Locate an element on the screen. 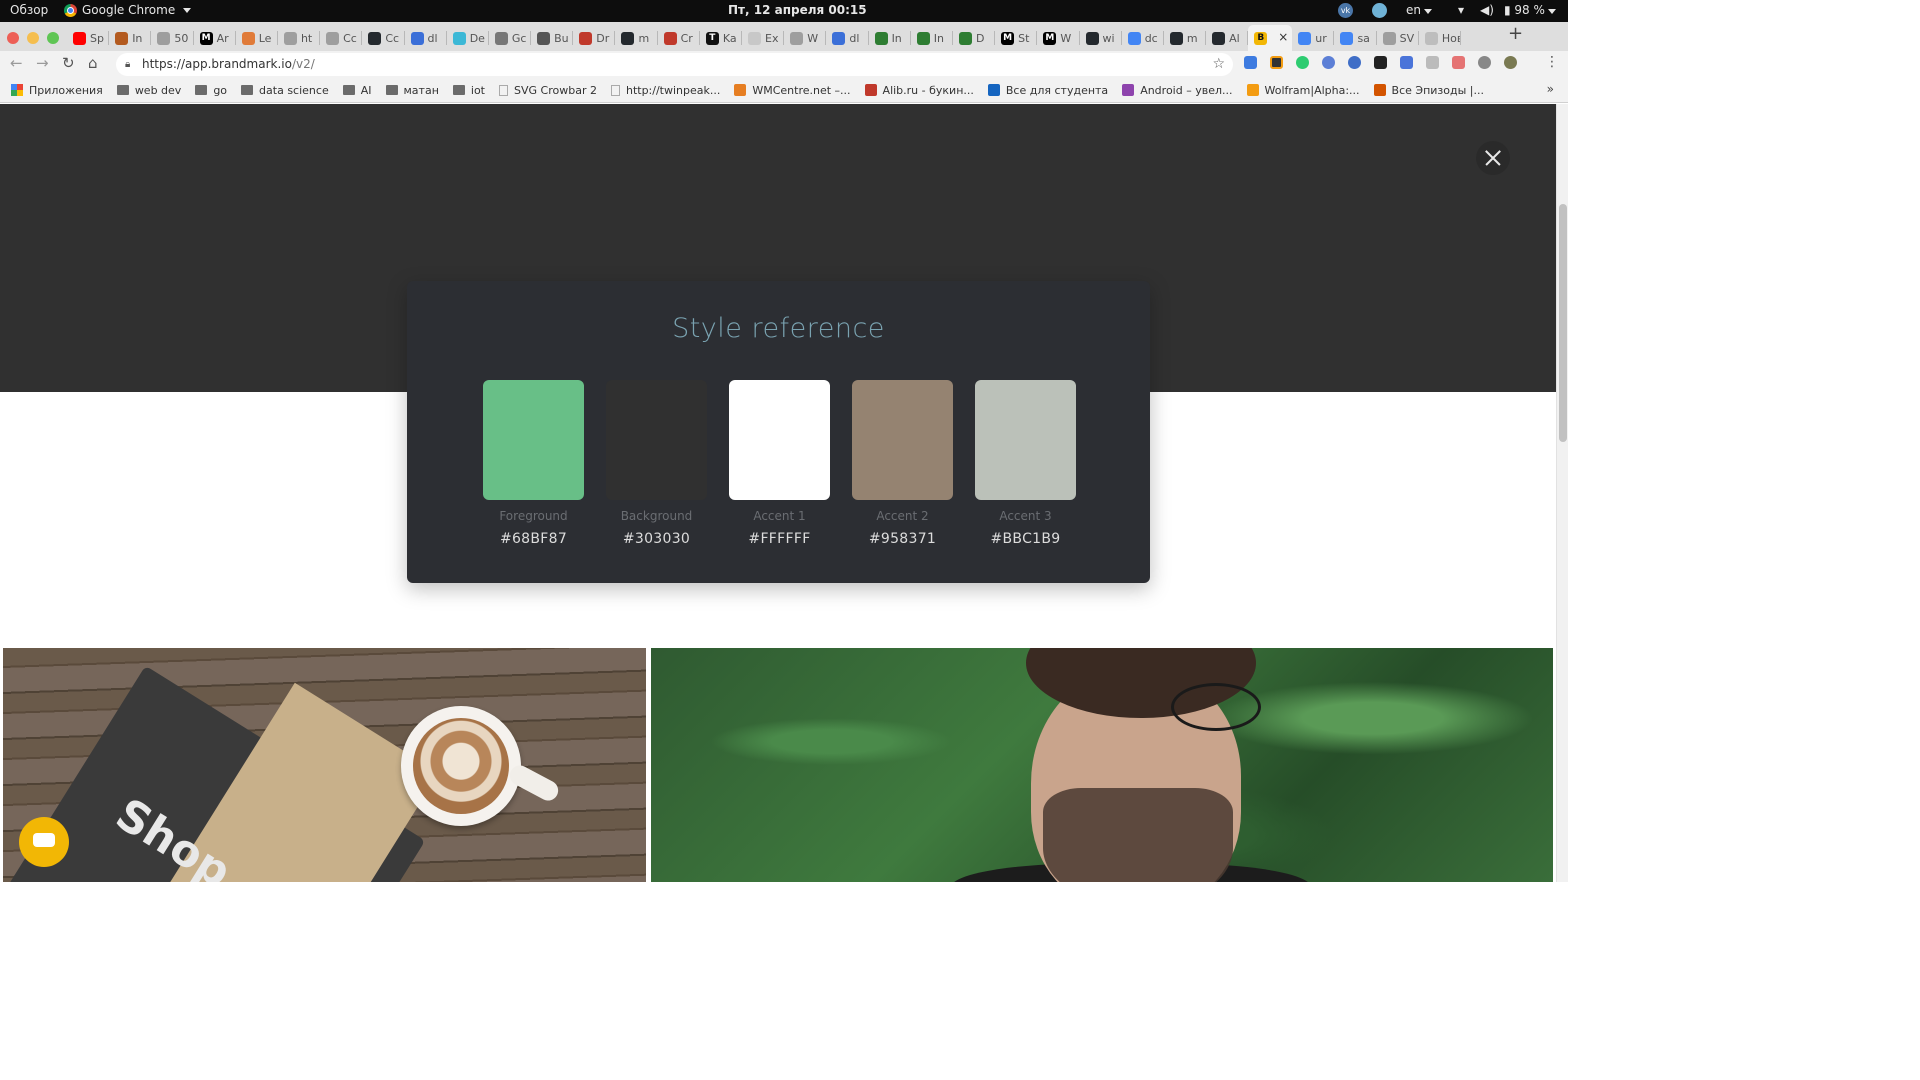  sync-extension-icon is located at coordinates (1484, 62).